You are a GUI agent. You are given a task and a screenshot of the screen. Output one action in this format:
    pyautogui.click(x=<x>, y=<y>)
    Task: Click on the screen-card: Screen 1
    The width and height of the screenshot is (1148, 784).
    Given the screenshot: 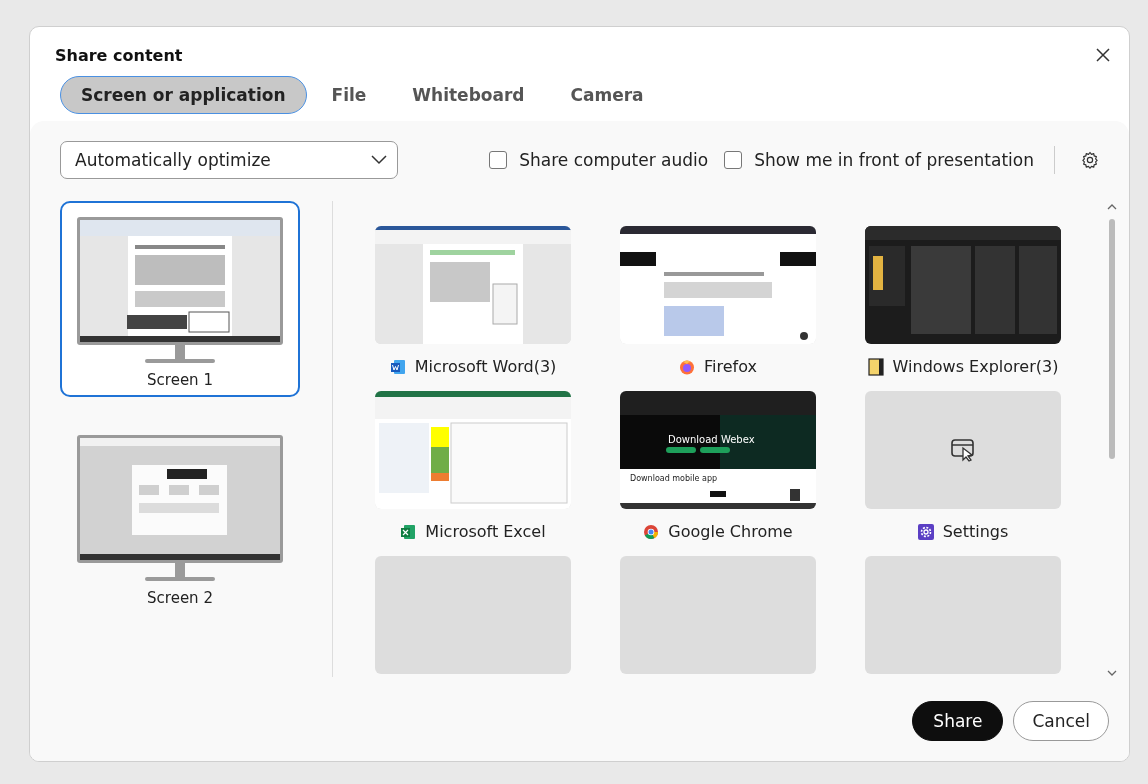 What is the action you would take?
    pyautogui.click(x=180, y=299)
    